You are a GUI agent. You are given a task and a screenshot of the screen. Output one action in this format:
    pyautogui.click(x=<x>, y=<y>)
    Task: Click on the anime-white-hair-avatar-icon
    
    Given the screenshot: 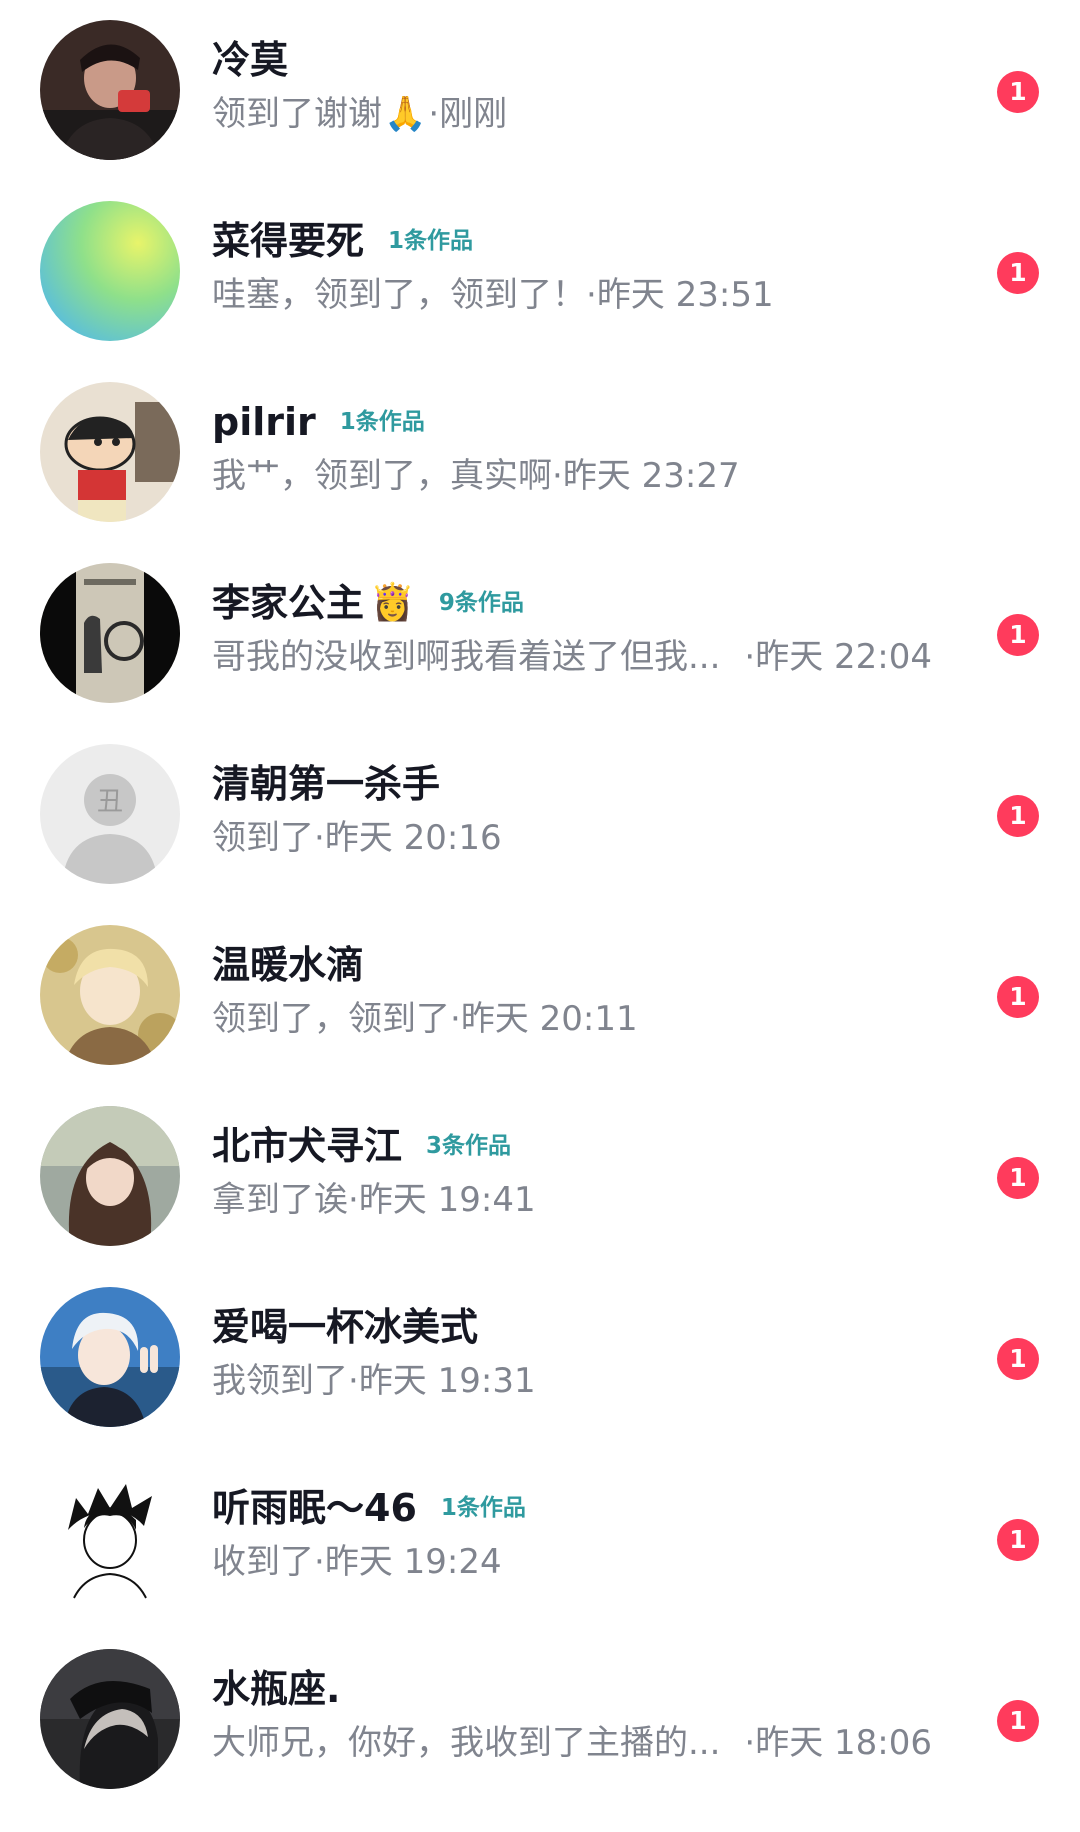 What is the action you would take?
    pyautogui.click(x=110, y=1357)
    